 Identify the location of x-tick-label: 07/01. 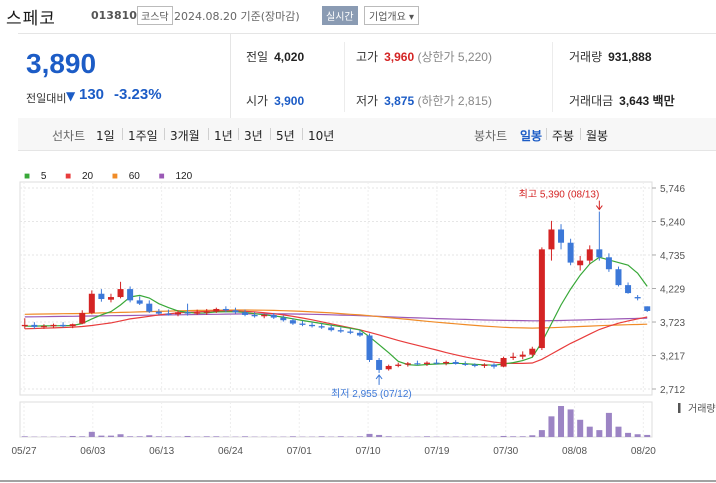
(299, 451).